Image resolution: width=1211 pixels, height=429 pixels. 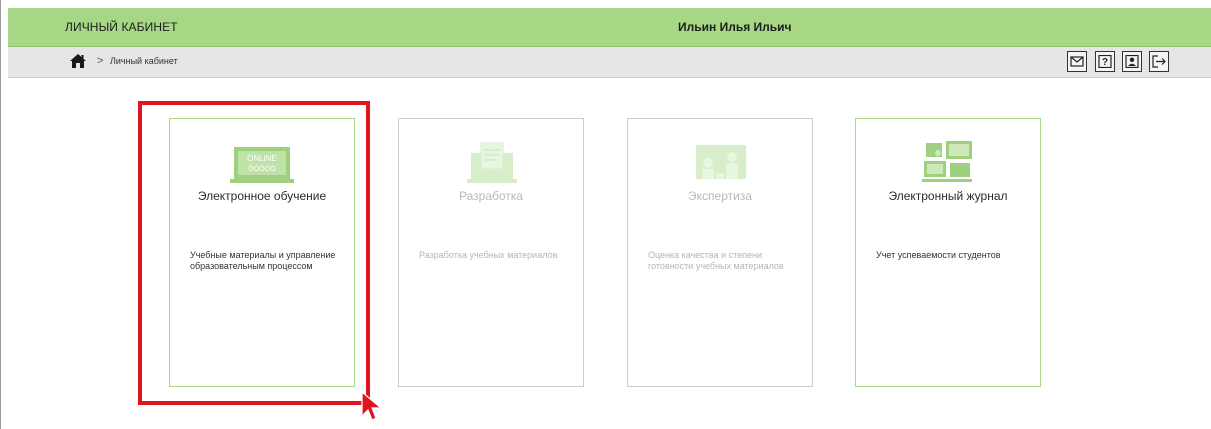 I want to click on help-button: ?, so click(x=1105, y=61).